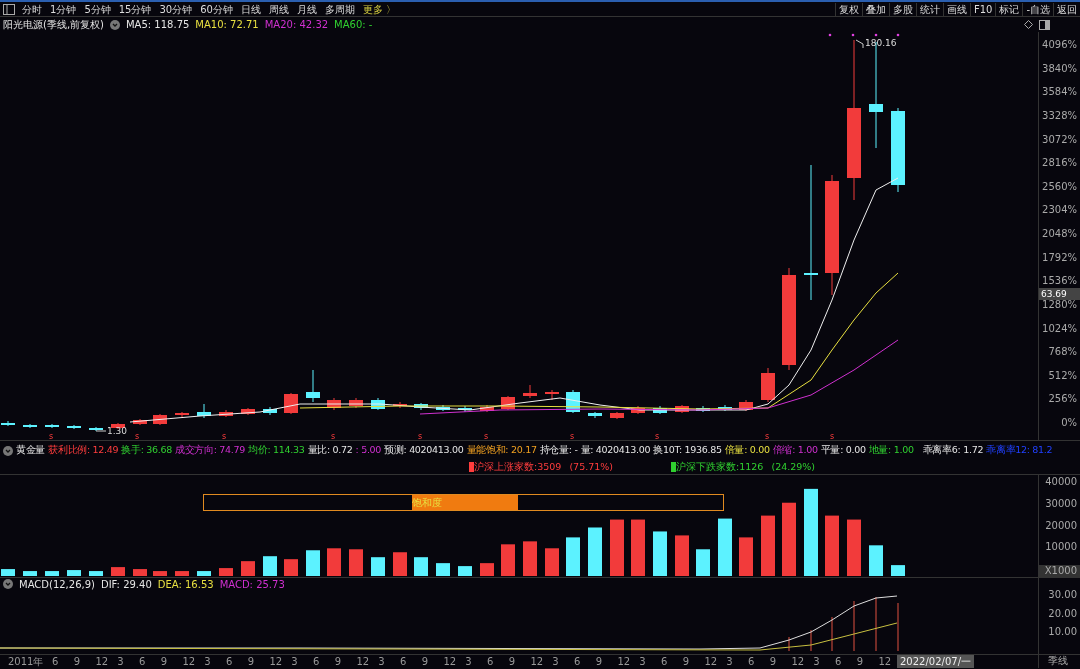 This screenshot has width=1080, height=669. I want to click on indicator-value: 换手: 36.68, so click(146, 450).